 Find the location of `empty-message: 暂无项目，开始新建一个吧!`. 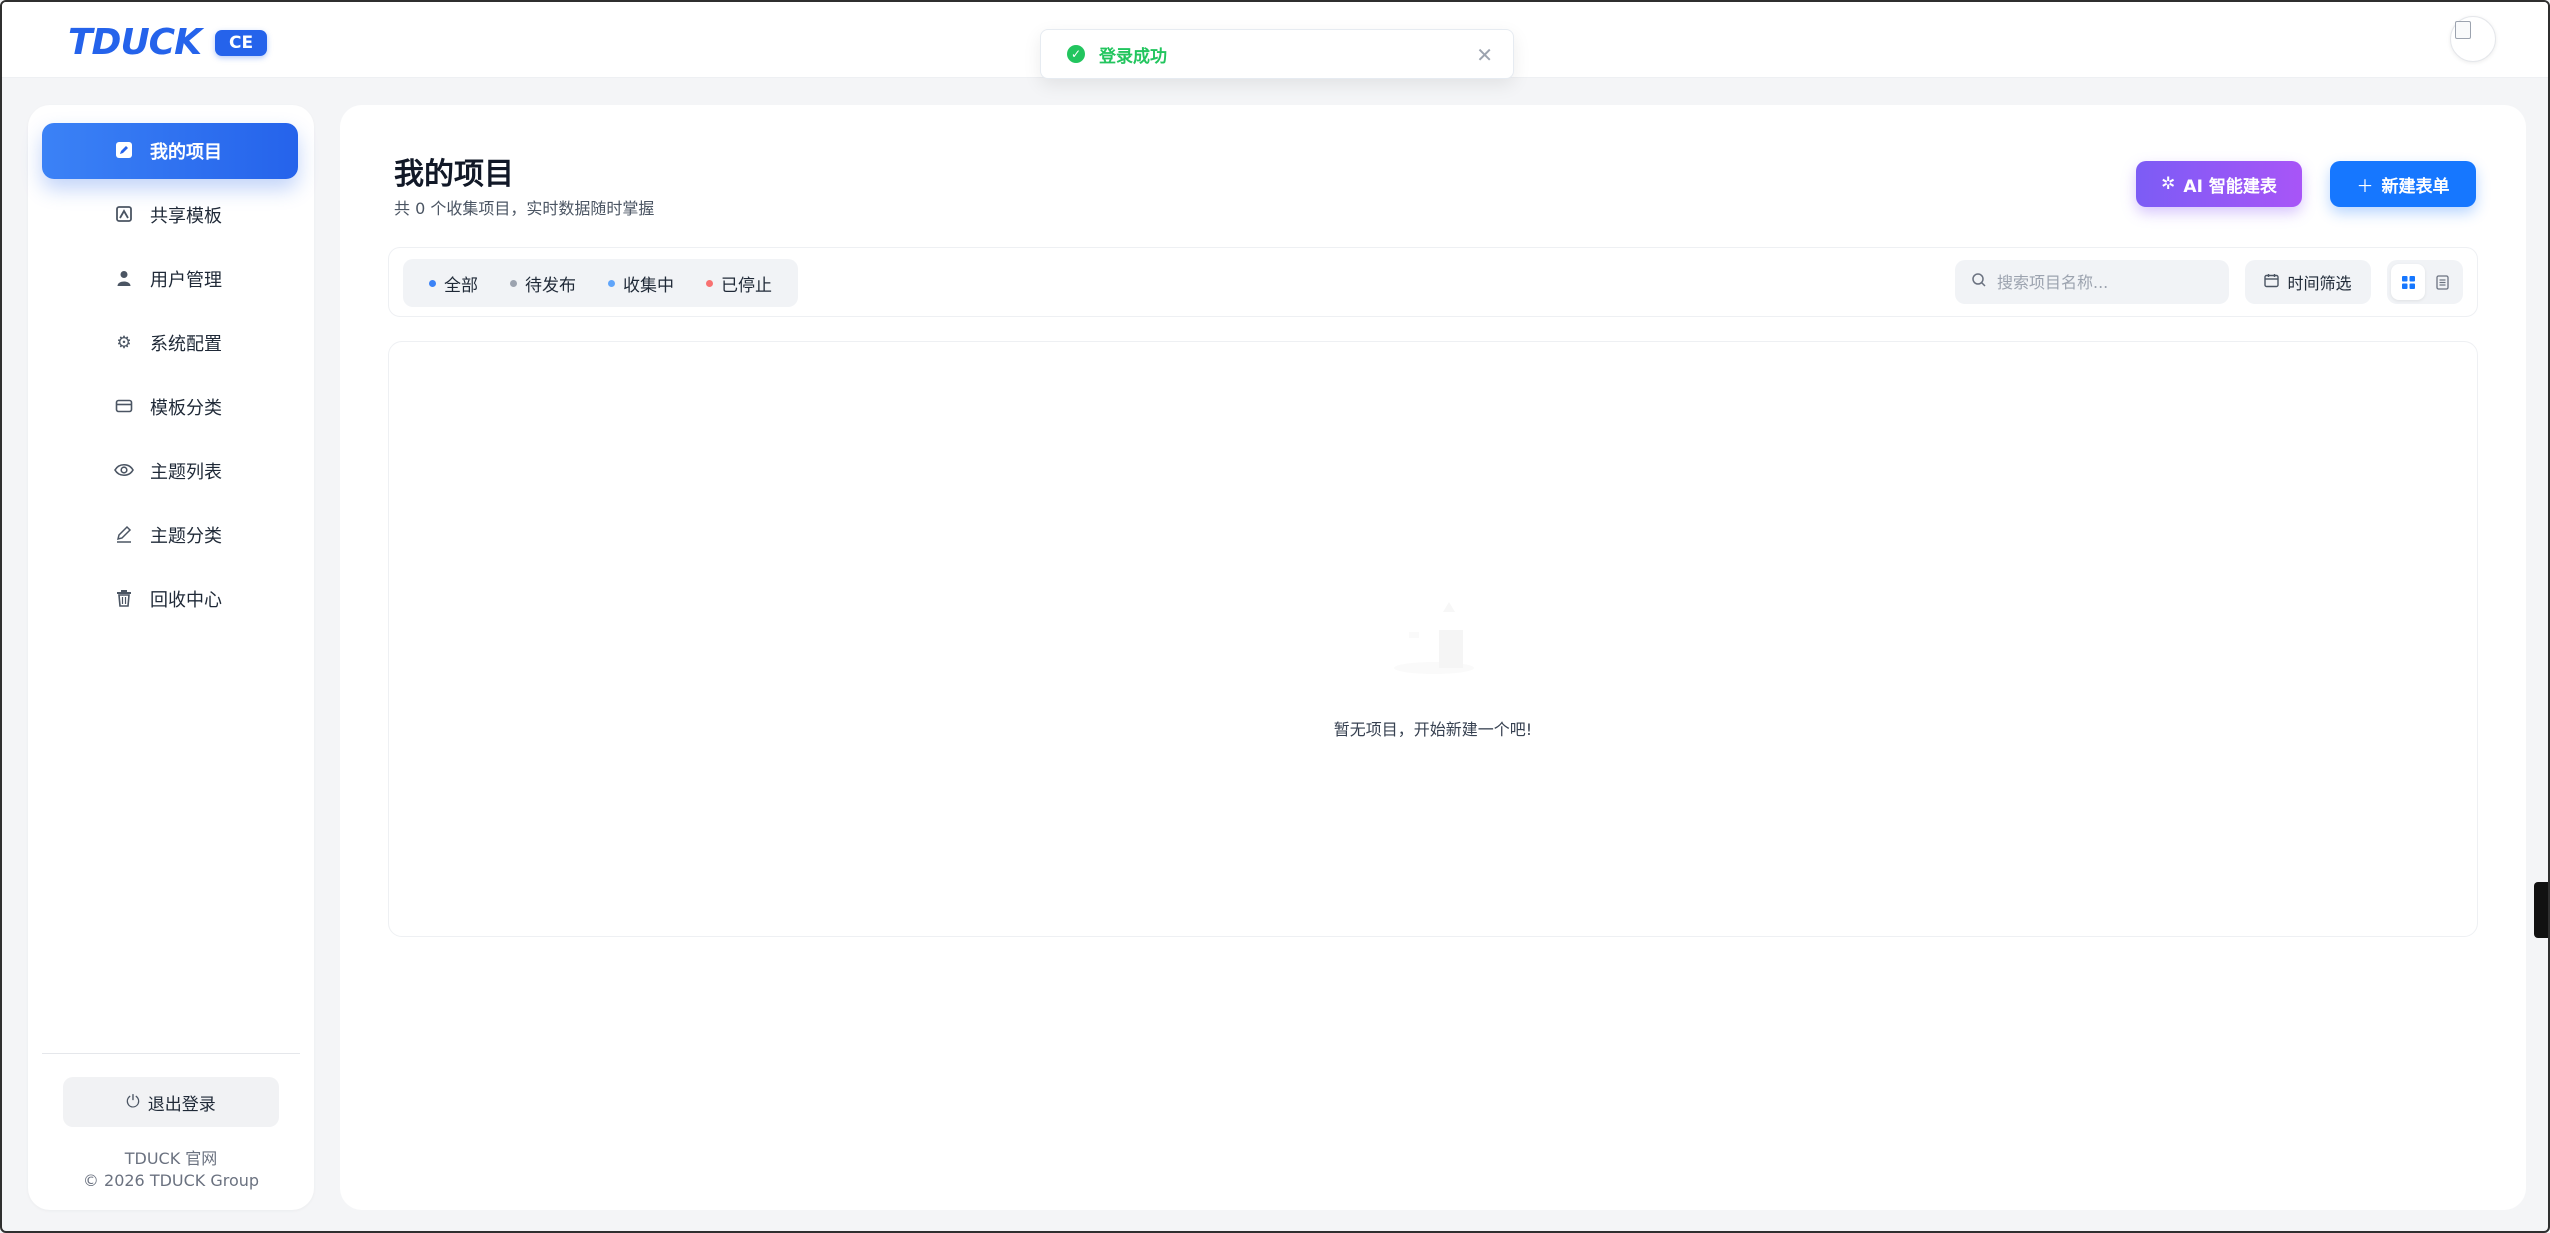

empty-message: 暂无项目，开始新建一个吧! is located at coordinates (1433, 729).